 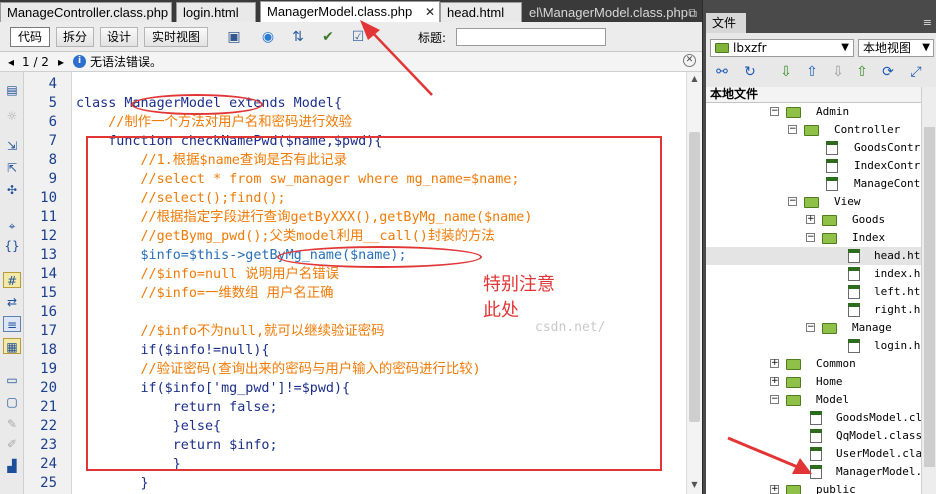 I want to click on tree-row-file: login.h, so click(x=813, y=346).